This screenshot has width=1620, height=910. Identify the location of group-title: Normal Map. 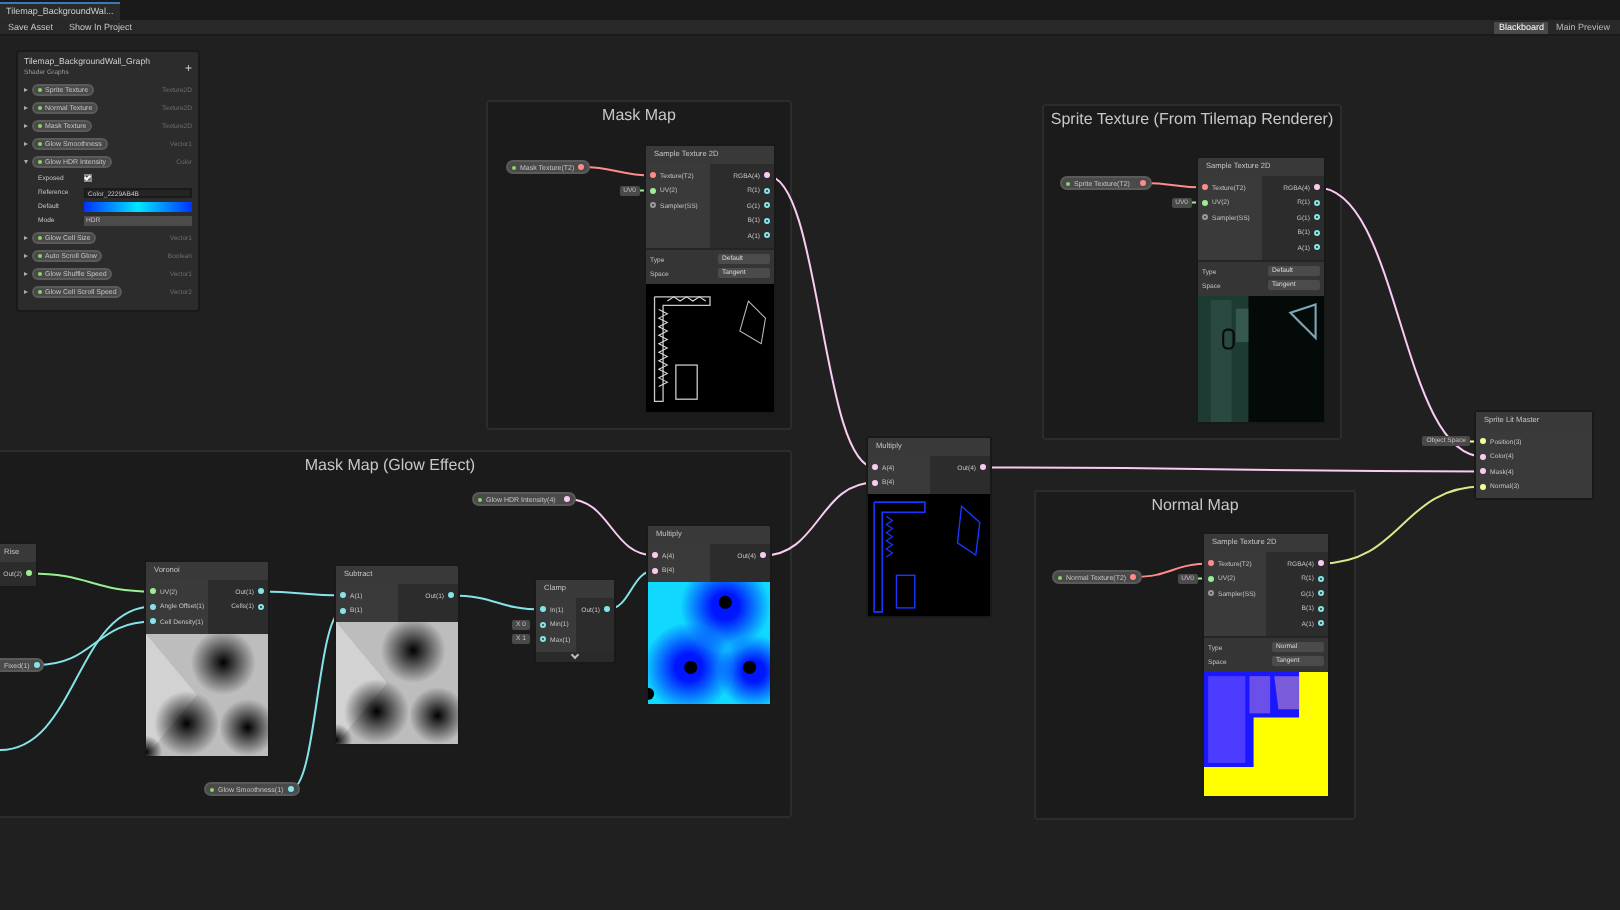
(1195, 506).